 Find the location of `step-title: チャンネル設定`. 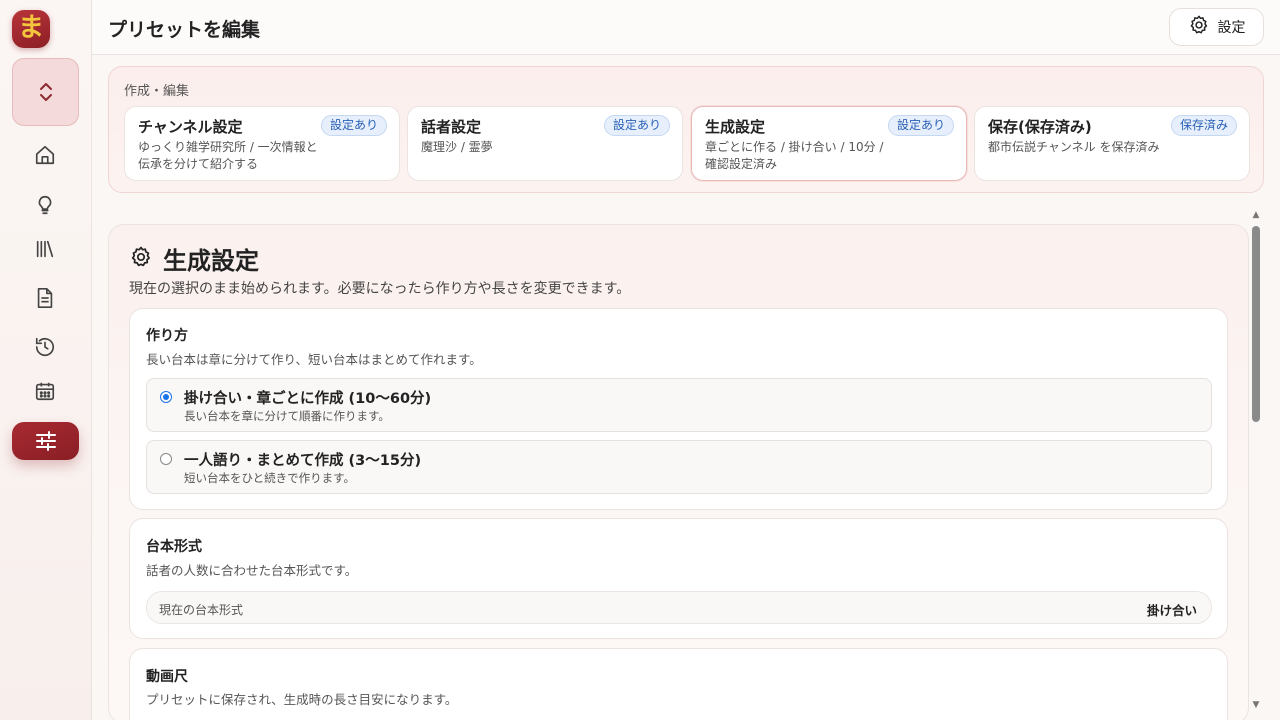

step-title: チャンネル設定 is located at coordinates (190, 127).